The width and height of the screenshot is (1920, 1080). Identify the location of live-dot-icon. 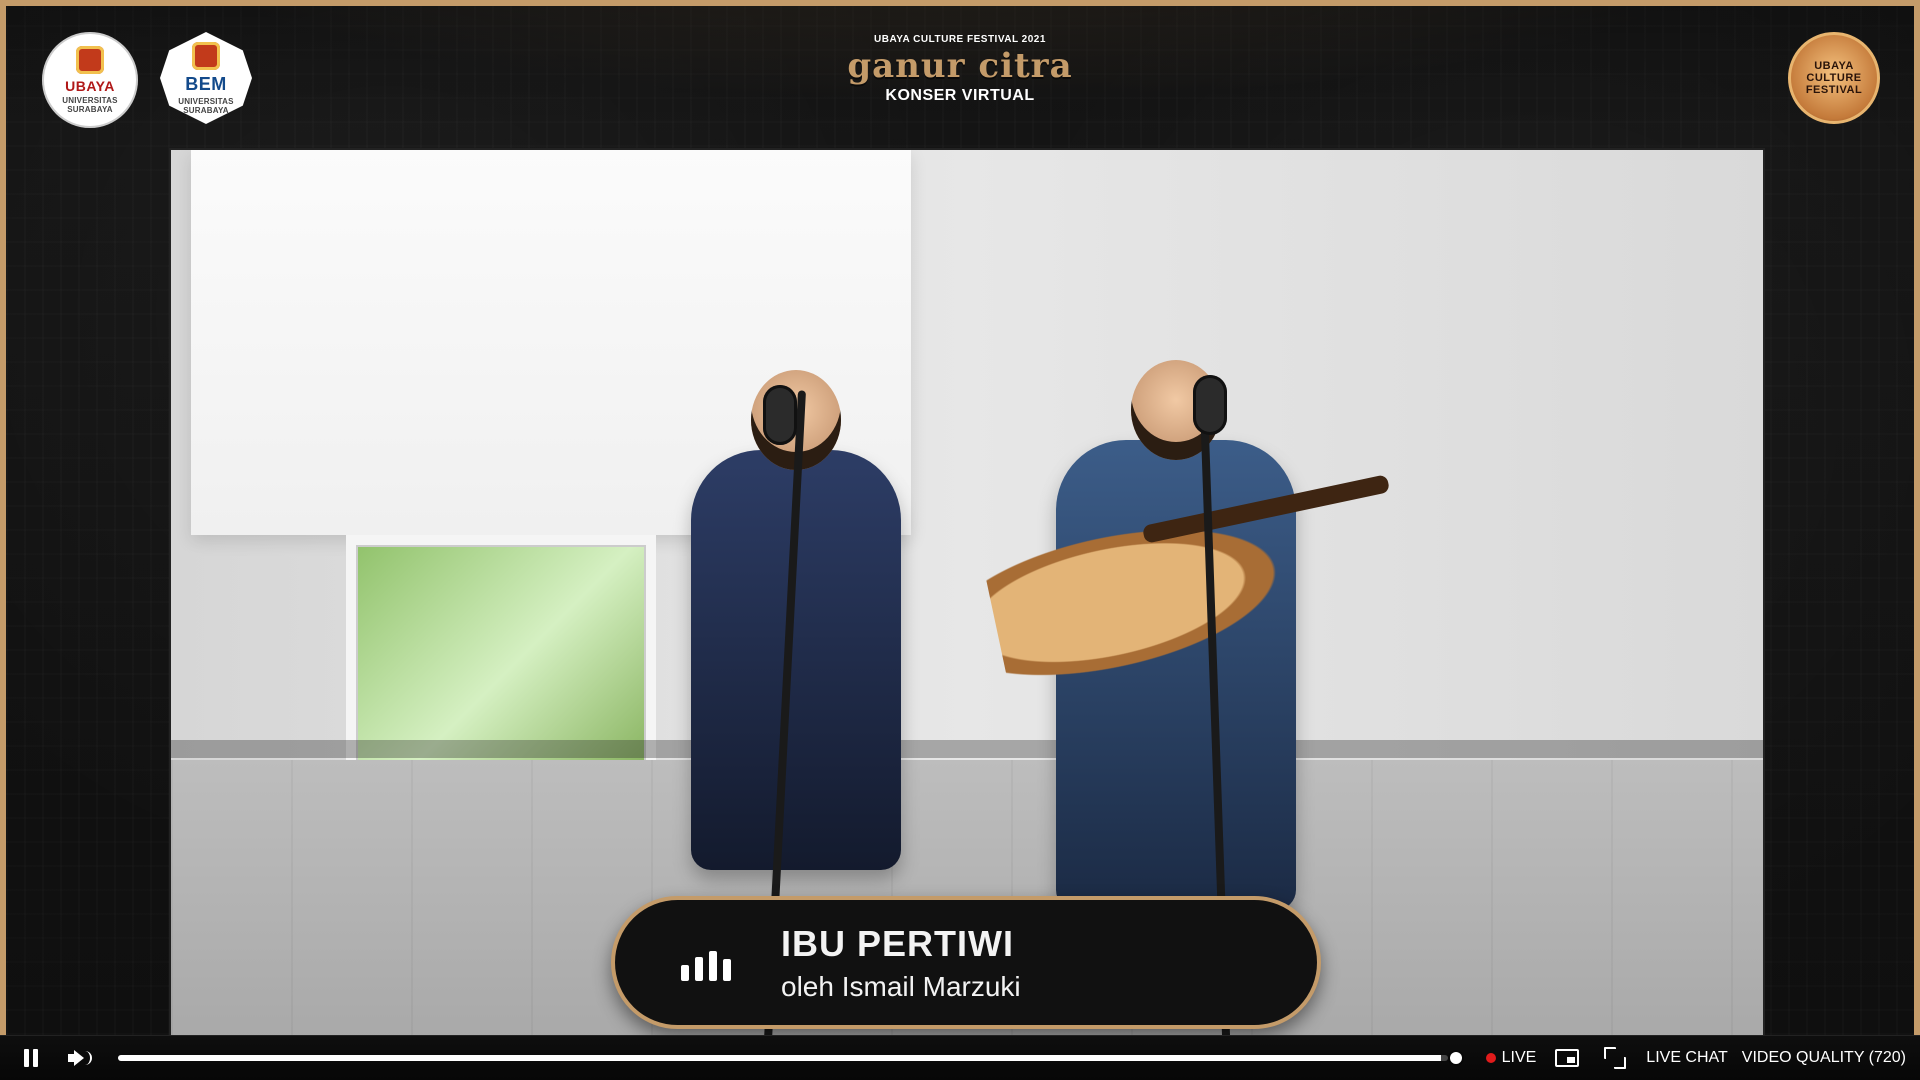
(1490, 1058).